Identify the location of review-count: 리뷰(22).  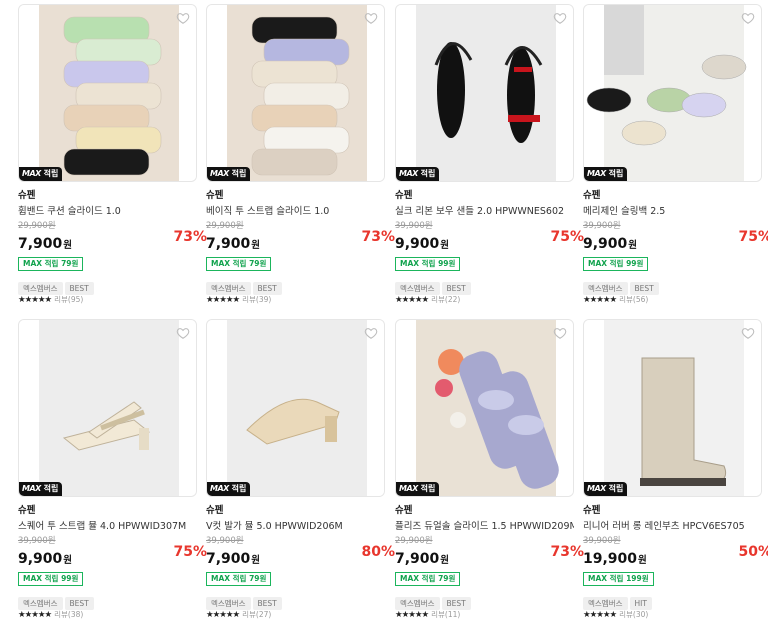
(446, 299).